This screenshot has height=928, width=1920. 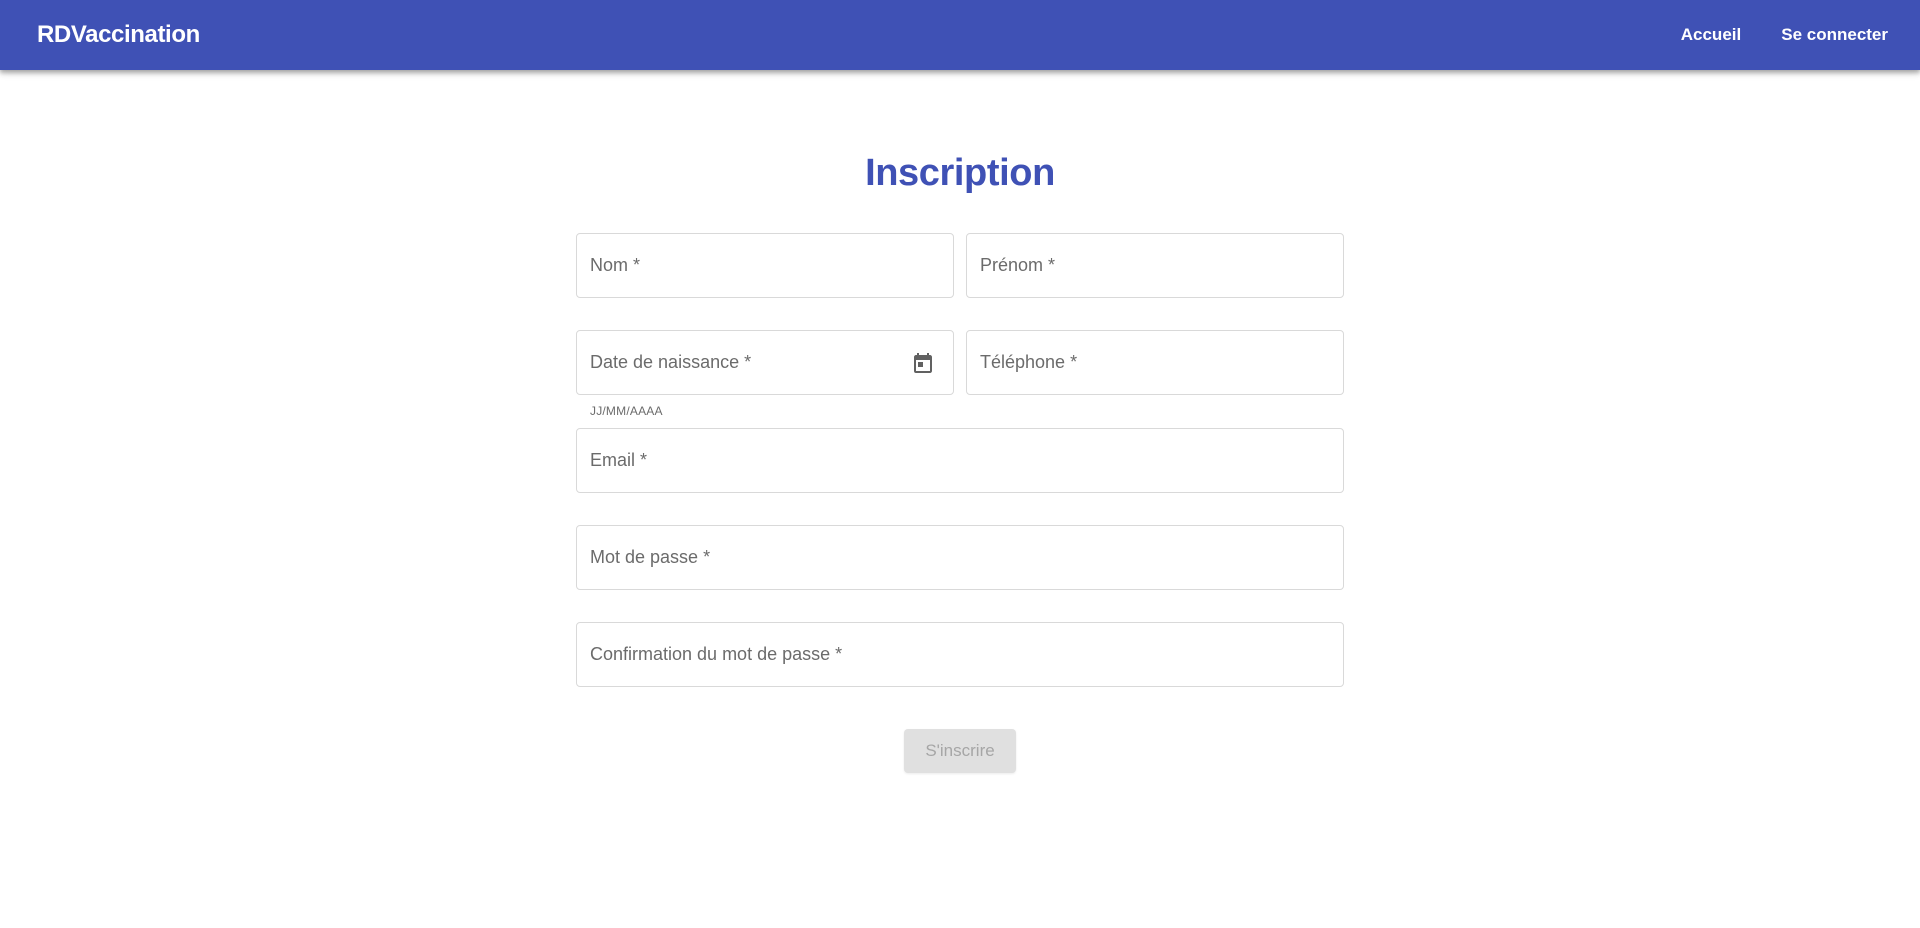 What do you see at coordinates (923, 363) in the screenshot?
I see `calendar-icon` at bounding box center [923, 363].